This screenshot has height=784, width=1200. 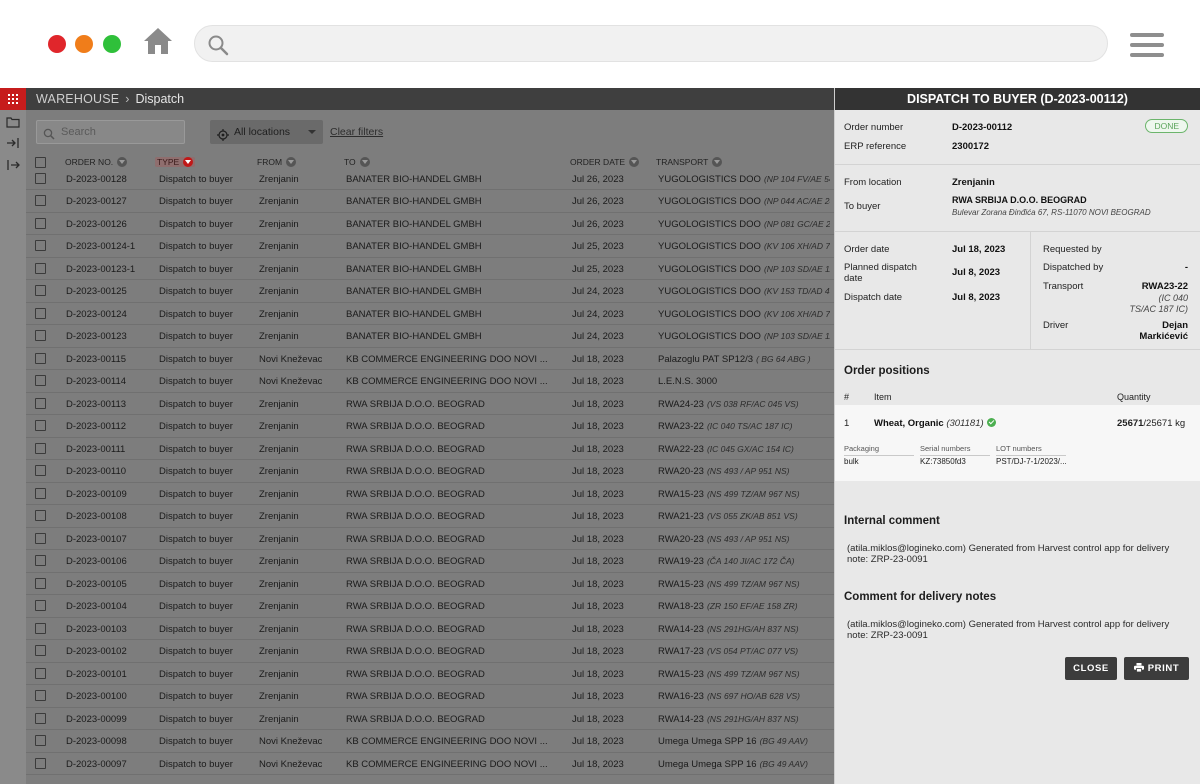 I want to click on column-order-no: ORDER NO., so click(x=96, y=162).